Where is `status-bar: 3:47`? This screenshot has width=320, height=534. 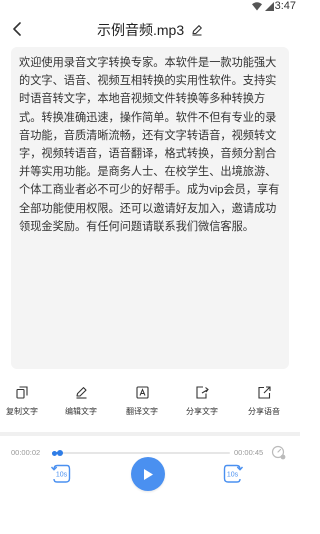
status-bar: 3:47 is located at coordinates (150, 7).